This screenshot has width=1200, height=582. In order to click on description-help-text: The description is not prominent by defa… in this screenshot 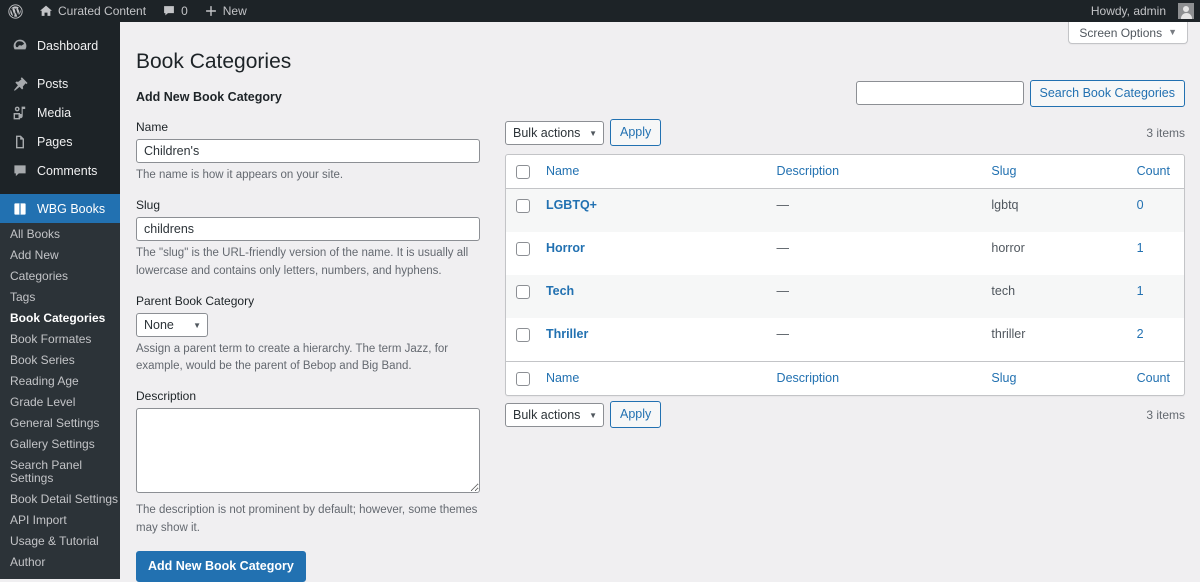, I will do `click(307, 519)`.